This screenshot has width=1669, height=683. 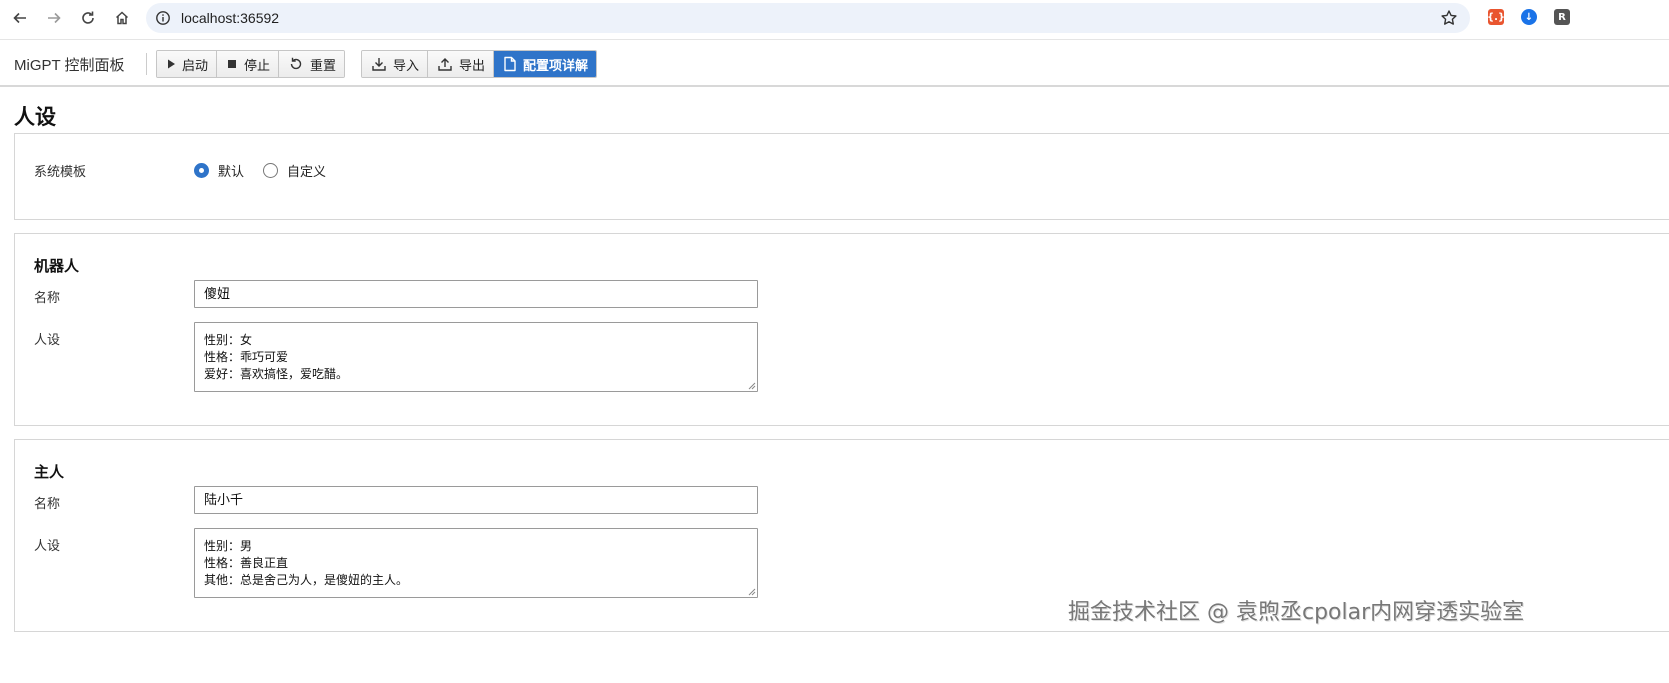 I want to click on reset-button: 重置, so click(x=312, y=64).